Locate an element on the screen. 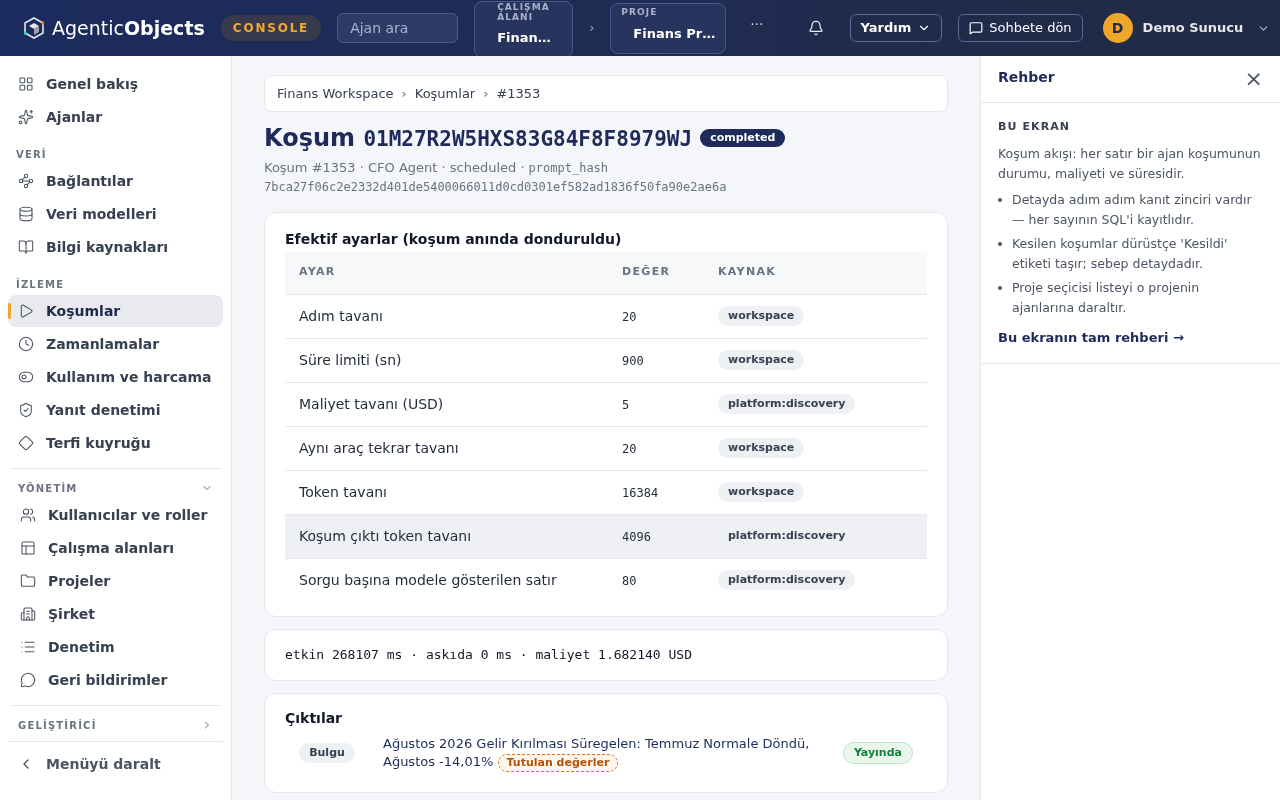 The width and height of the screenshot is (1280, 800). output-title: Ağustos 2026 Gelir Kırılması Süregelen: Temmuz Normale Döndü, Ağustos -14,01% Tutulan değerler is located at coordinates (613, 753).